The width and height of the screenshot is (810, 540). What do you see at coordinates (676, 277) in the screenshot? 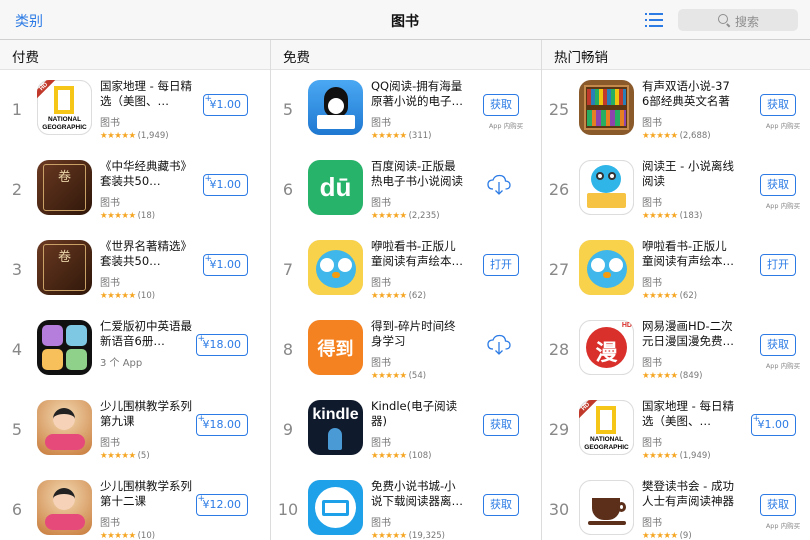
I see `list-item: 27 咿啦看书-正版儿童阅读有声绘本… 图书 ★★★★★ (62) 打开` at bounding box center [676, 277].